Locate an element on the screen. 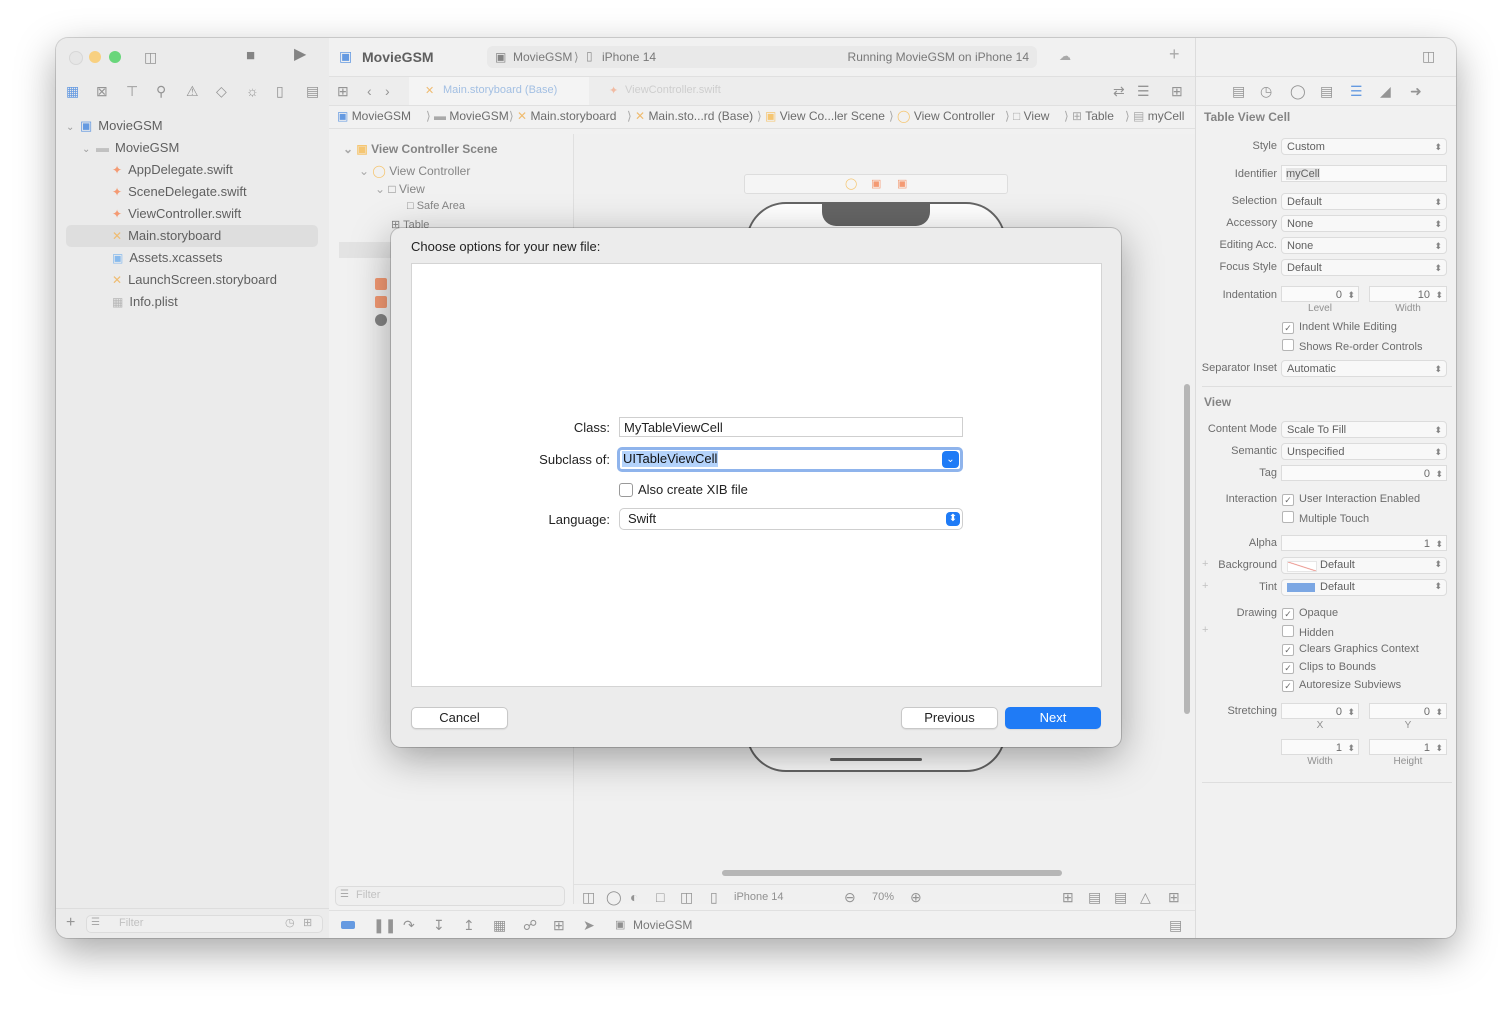 Image resolution: width=1512 pixels, height=1012 pixels. class-name-input: MyTableViewCell is located at coordinates (791, 427).